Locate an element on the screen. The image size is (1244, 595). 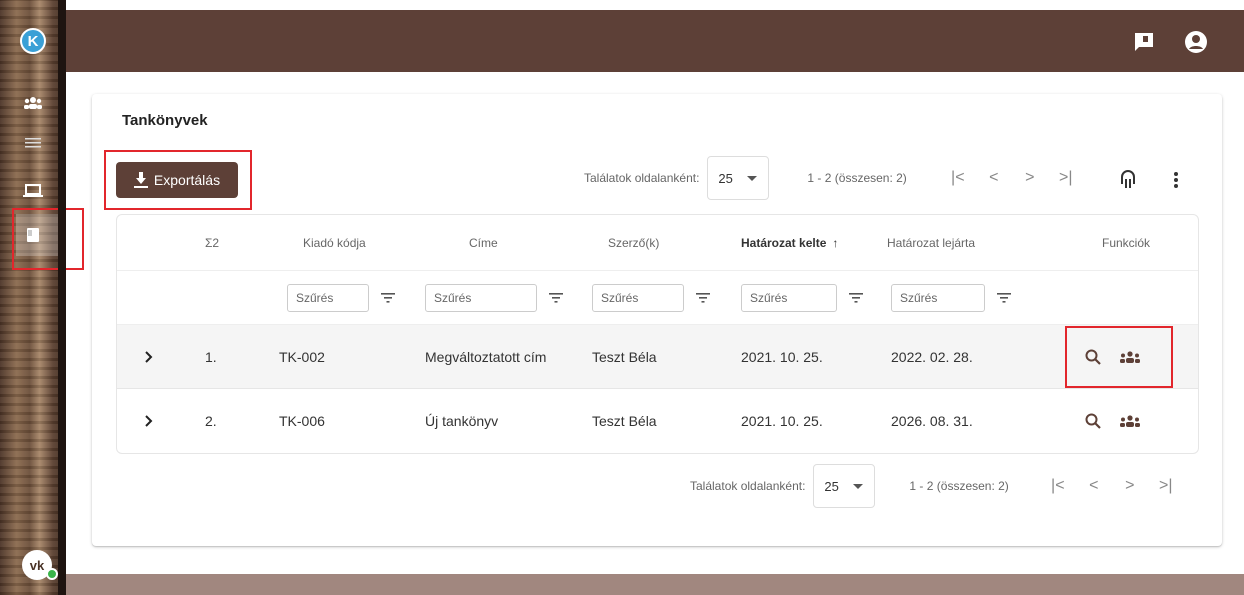
highlight-export is located at coordinates (178, 180).